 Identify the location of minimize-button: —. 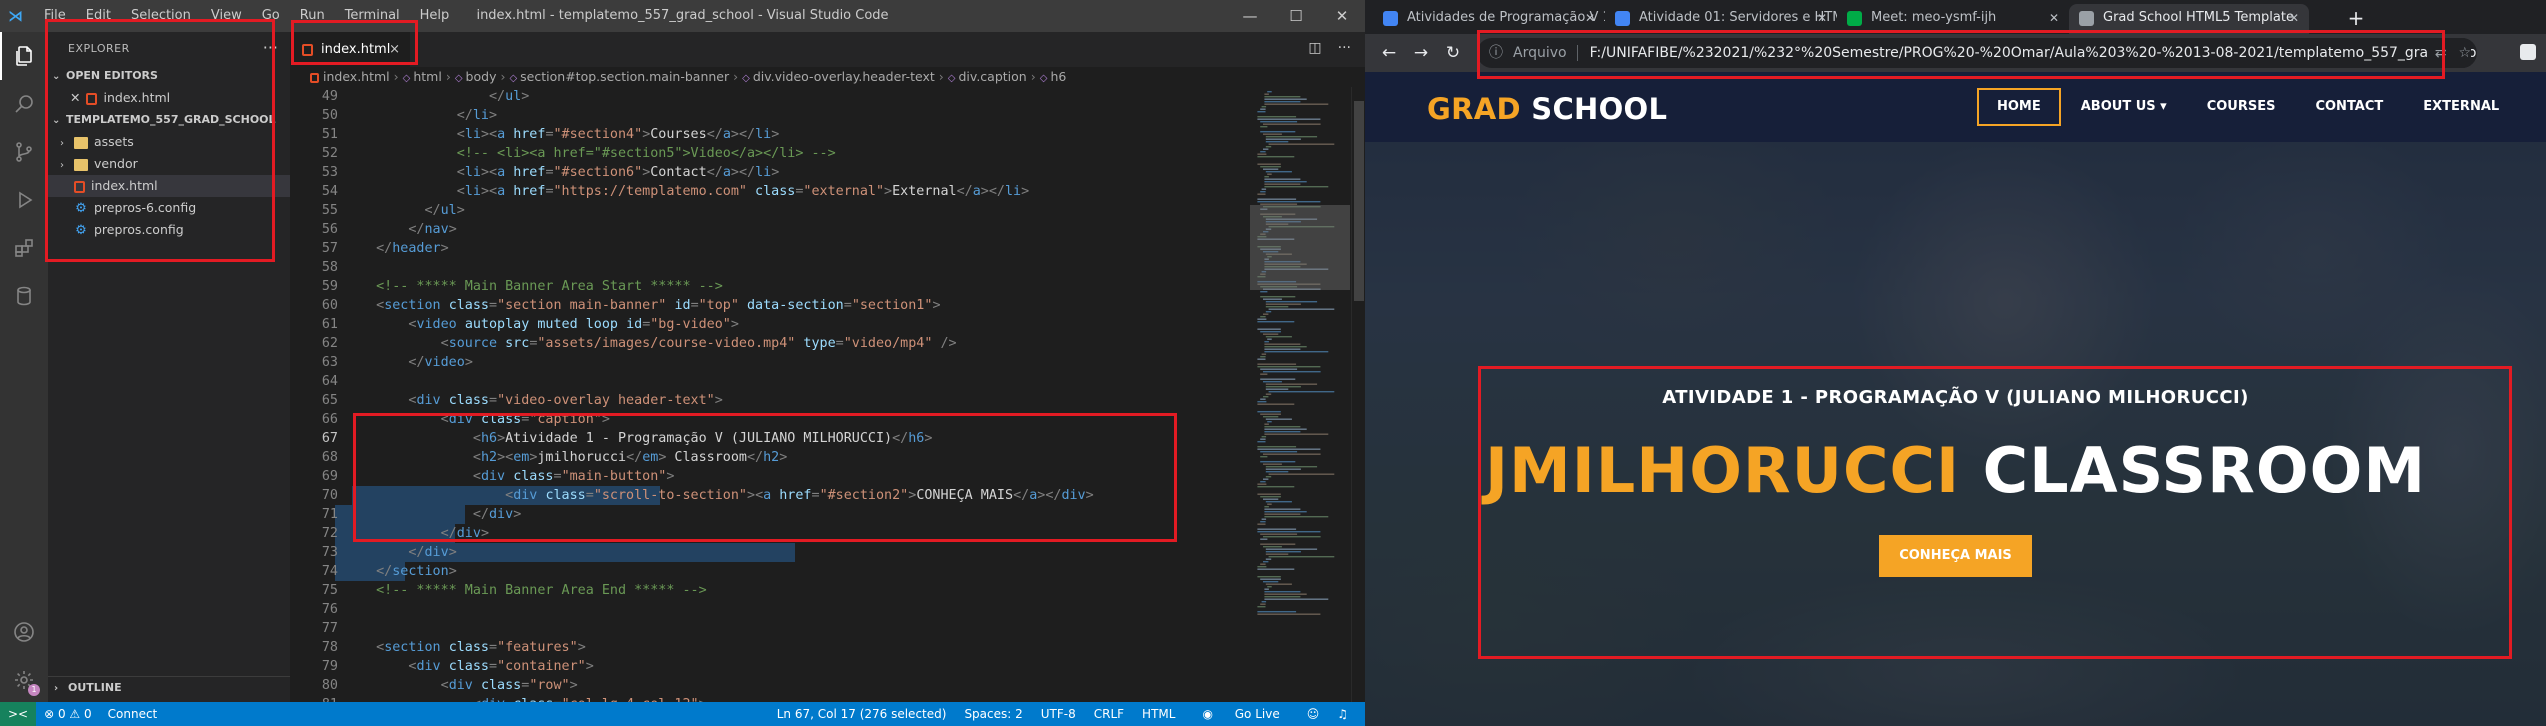
(1250, 16).